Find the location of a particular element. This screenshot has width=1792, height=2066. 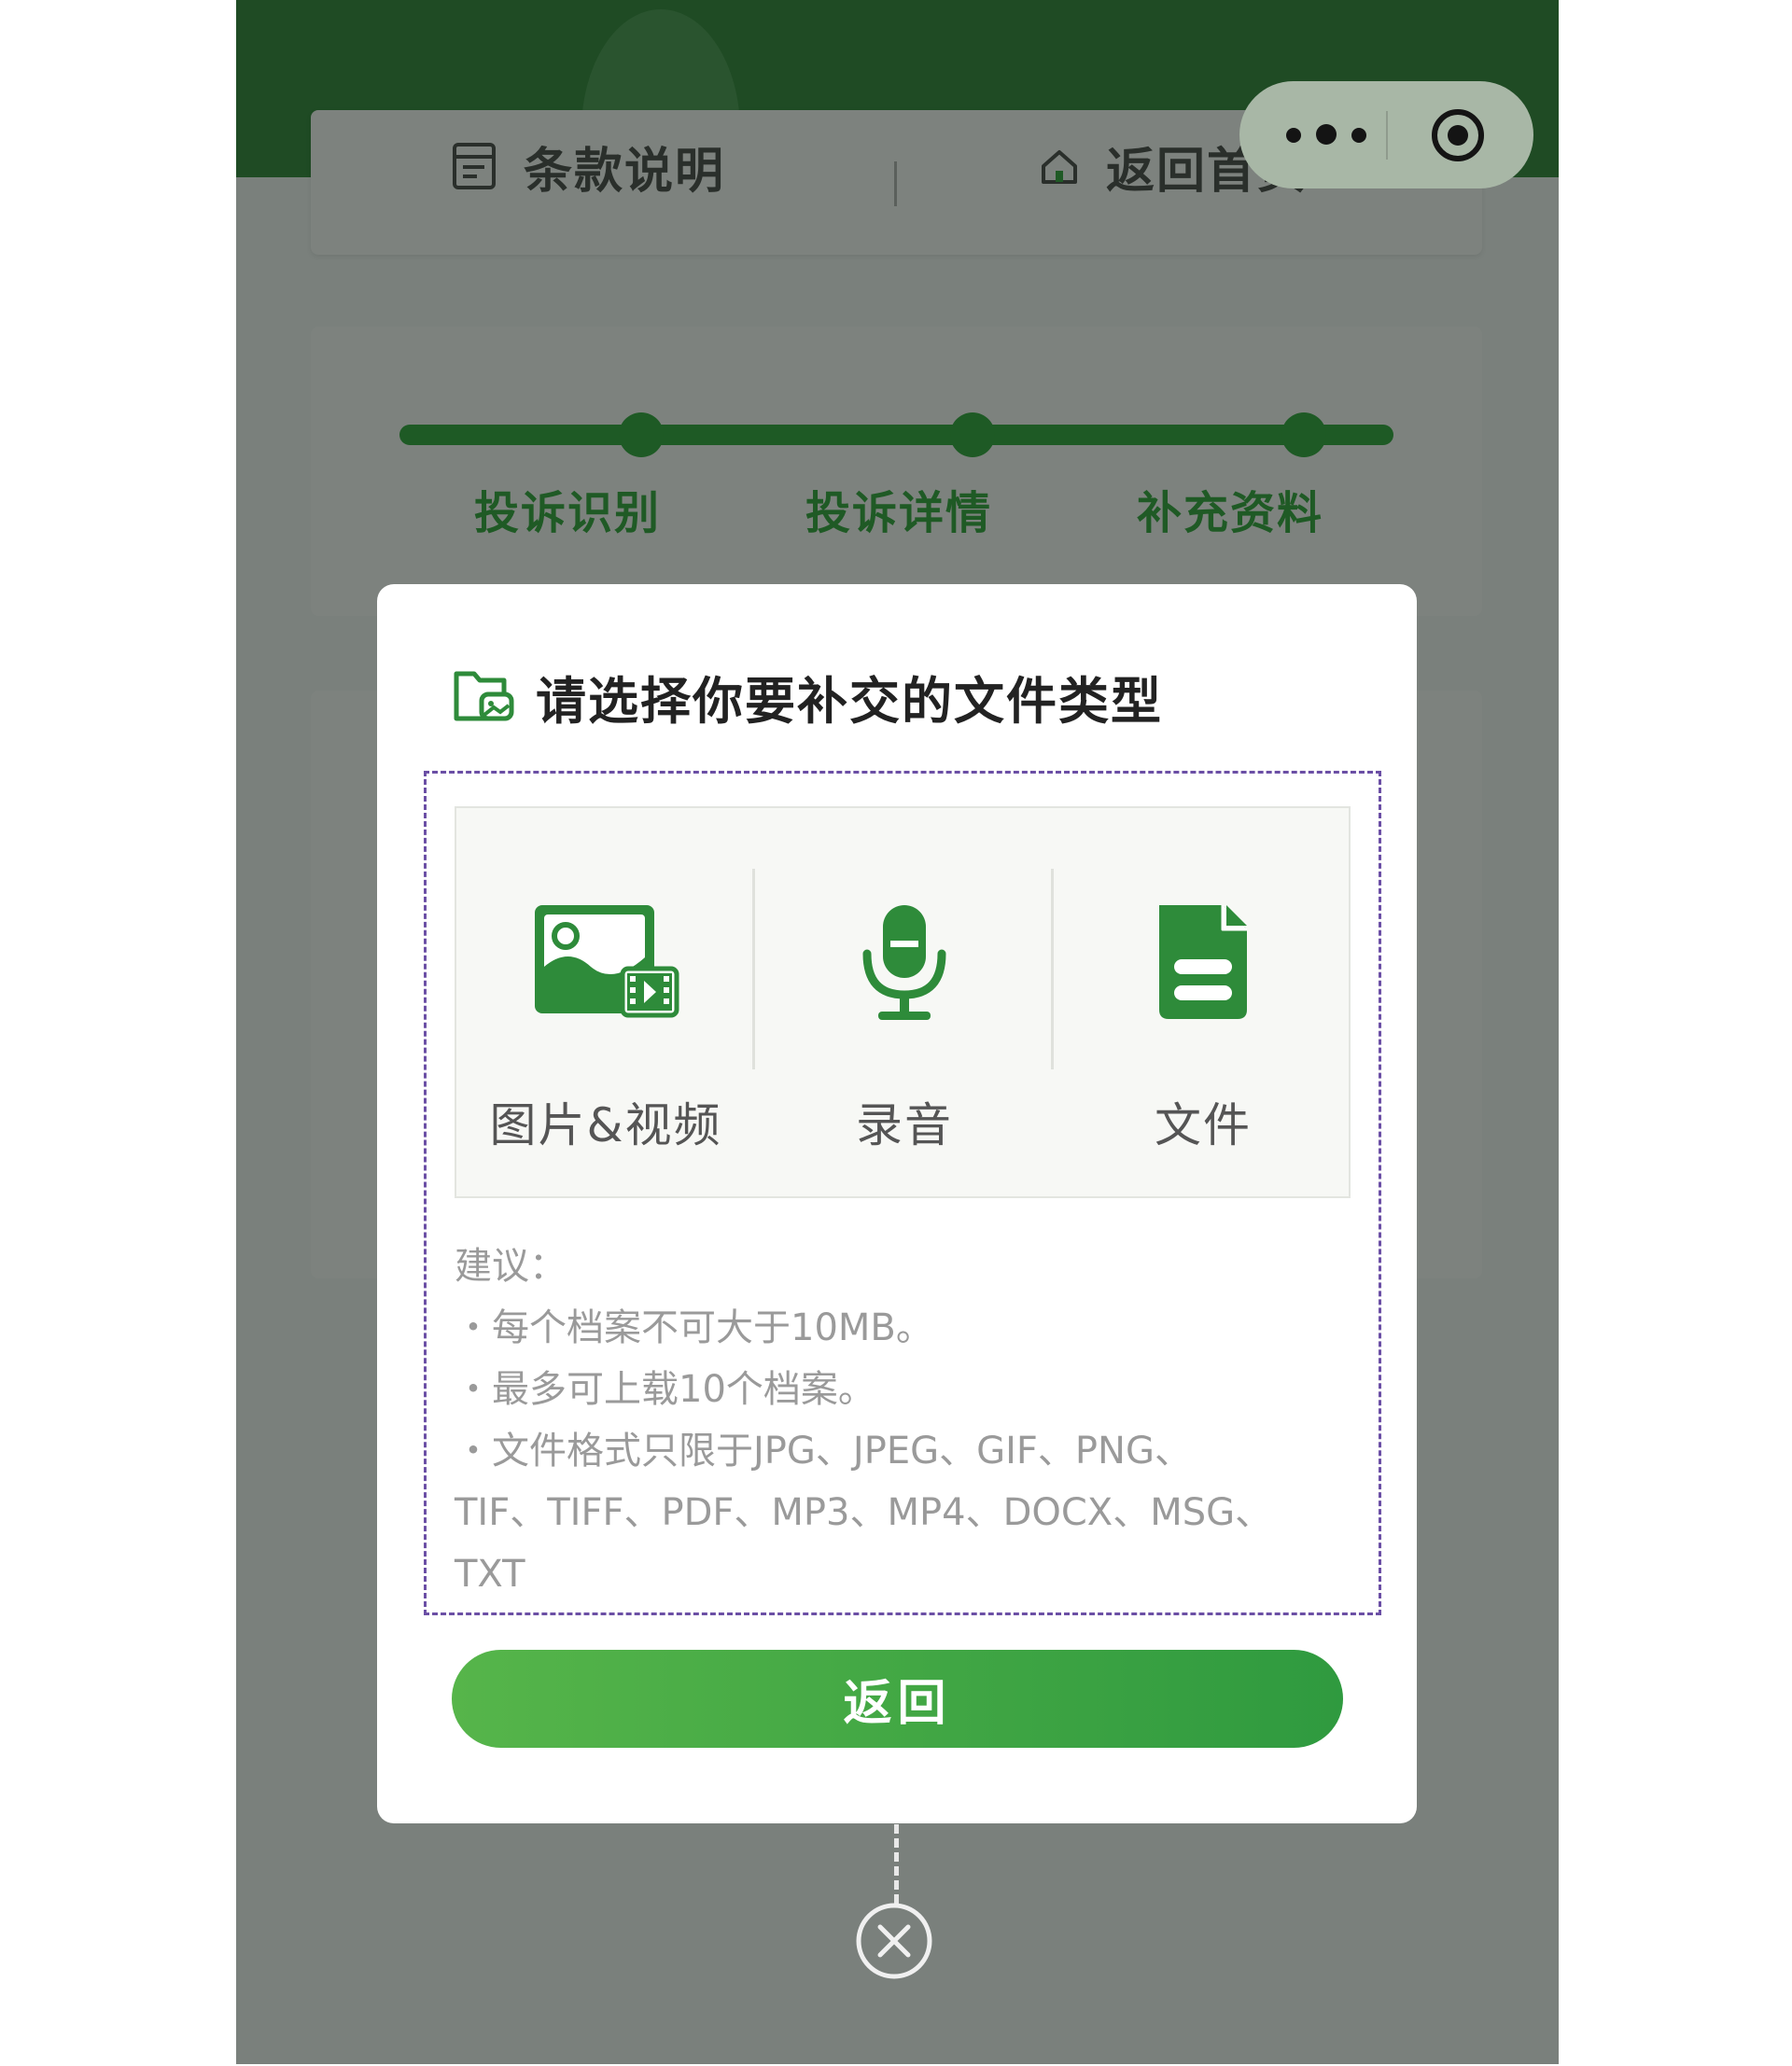

home-icon is located at coordinates (1059, 167).